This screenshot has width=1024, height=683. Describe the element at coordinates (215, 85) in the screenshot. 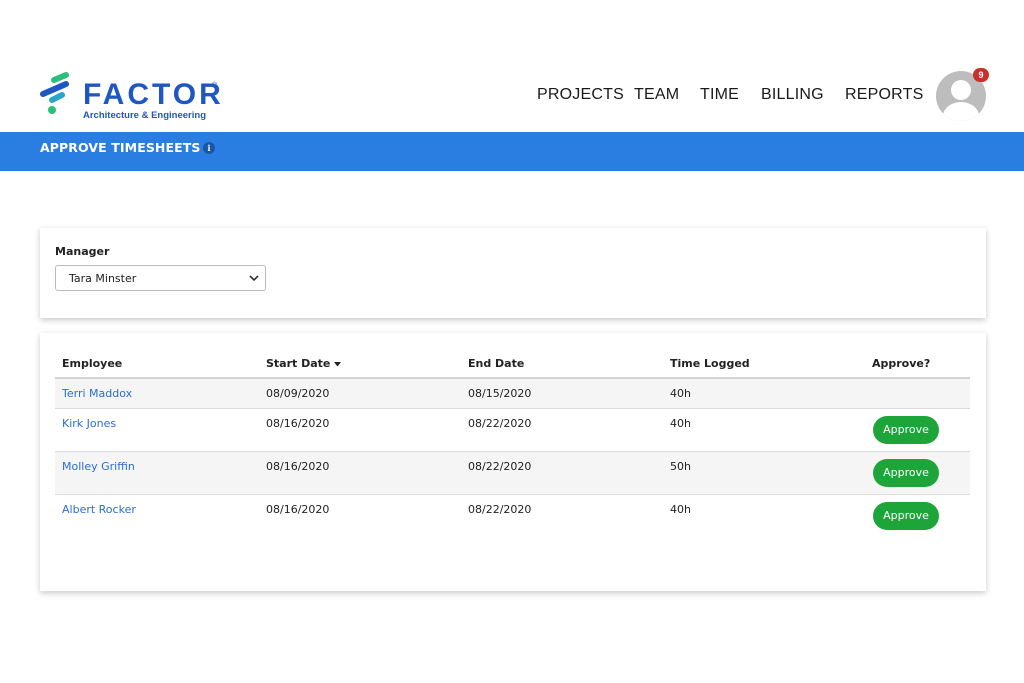

I see `logo-registered-mark: ®` at that location.